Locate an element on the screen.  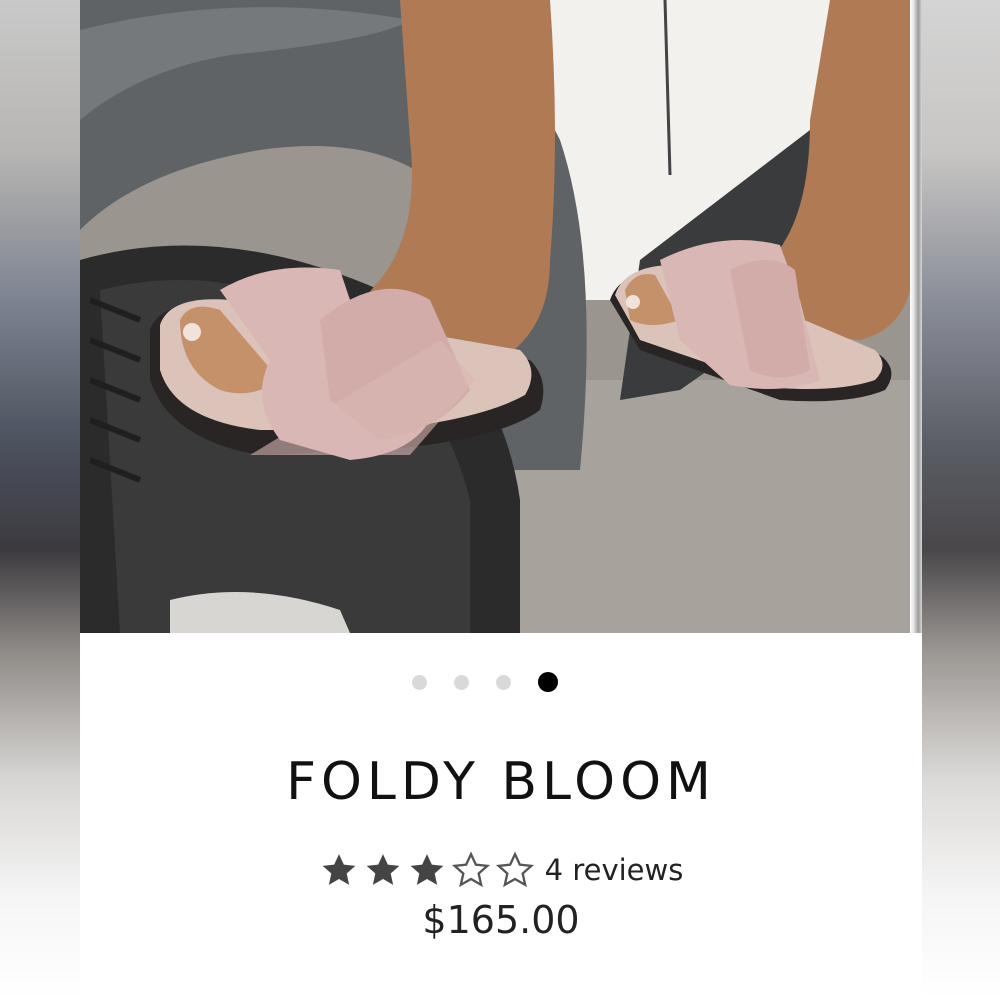
product-title: FOLDY BLOOM is located at coordinates (501, 782).